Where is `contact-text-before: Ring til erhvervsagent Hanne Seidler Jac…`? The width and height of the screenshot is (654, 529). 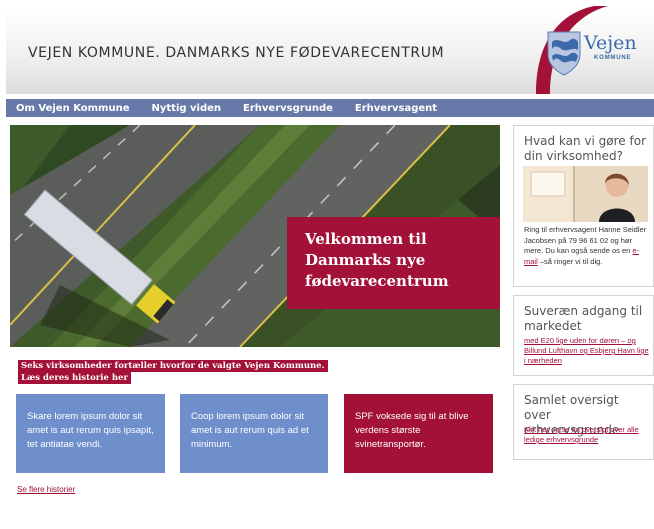
contact-text-before: Ring til erhvervsagent Hanne Seidler Jac… is located at coordinates (585, 240).